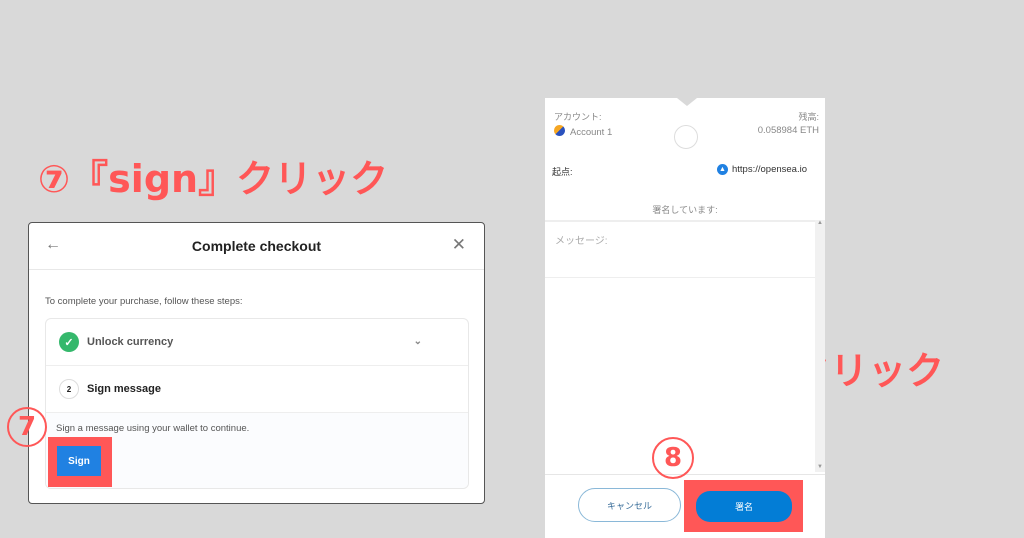 The width and height of the screenshot is (1024, 538). What do you see at coordinates (69, 389) in the screenshot?
I see `step-number: 2` at bounding box center [69, 389].